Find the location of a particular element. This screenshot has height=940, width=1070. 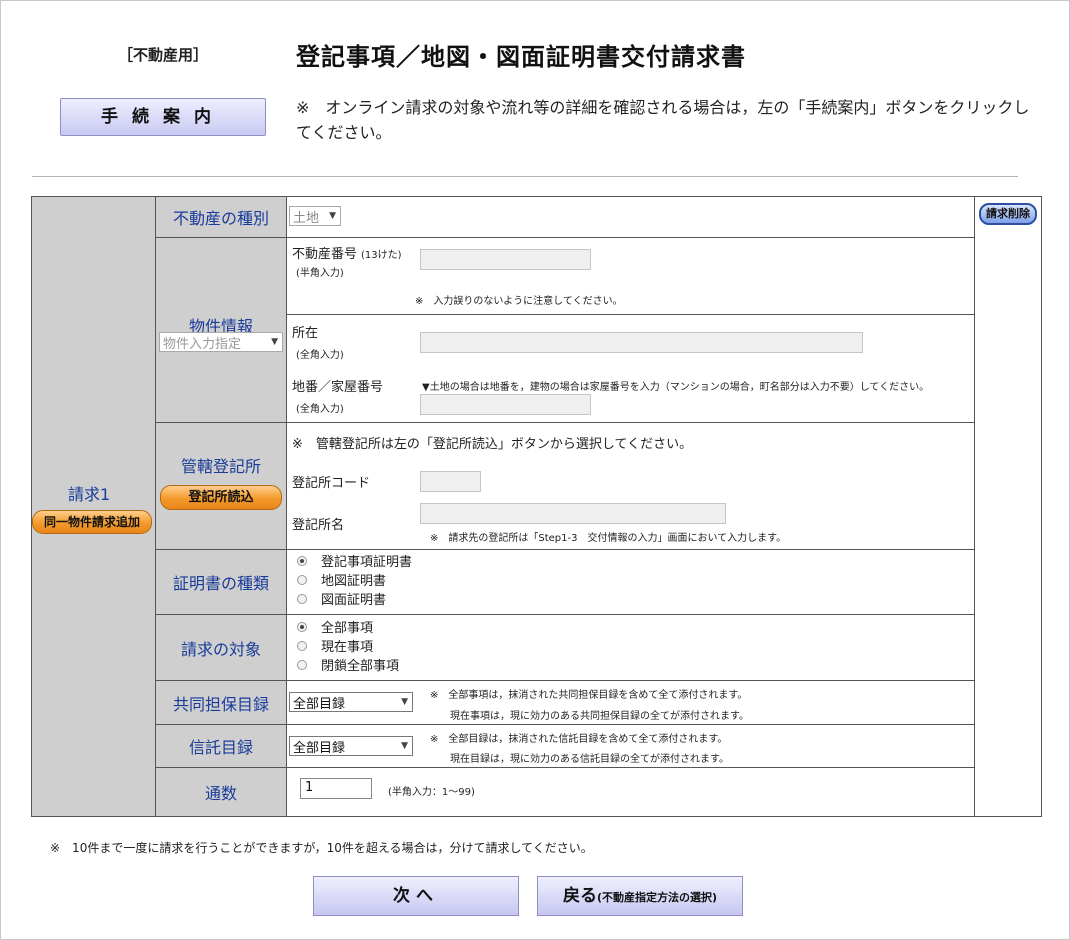

trust-catalog-value: 全部目録 is located at coordinates (319, 748).